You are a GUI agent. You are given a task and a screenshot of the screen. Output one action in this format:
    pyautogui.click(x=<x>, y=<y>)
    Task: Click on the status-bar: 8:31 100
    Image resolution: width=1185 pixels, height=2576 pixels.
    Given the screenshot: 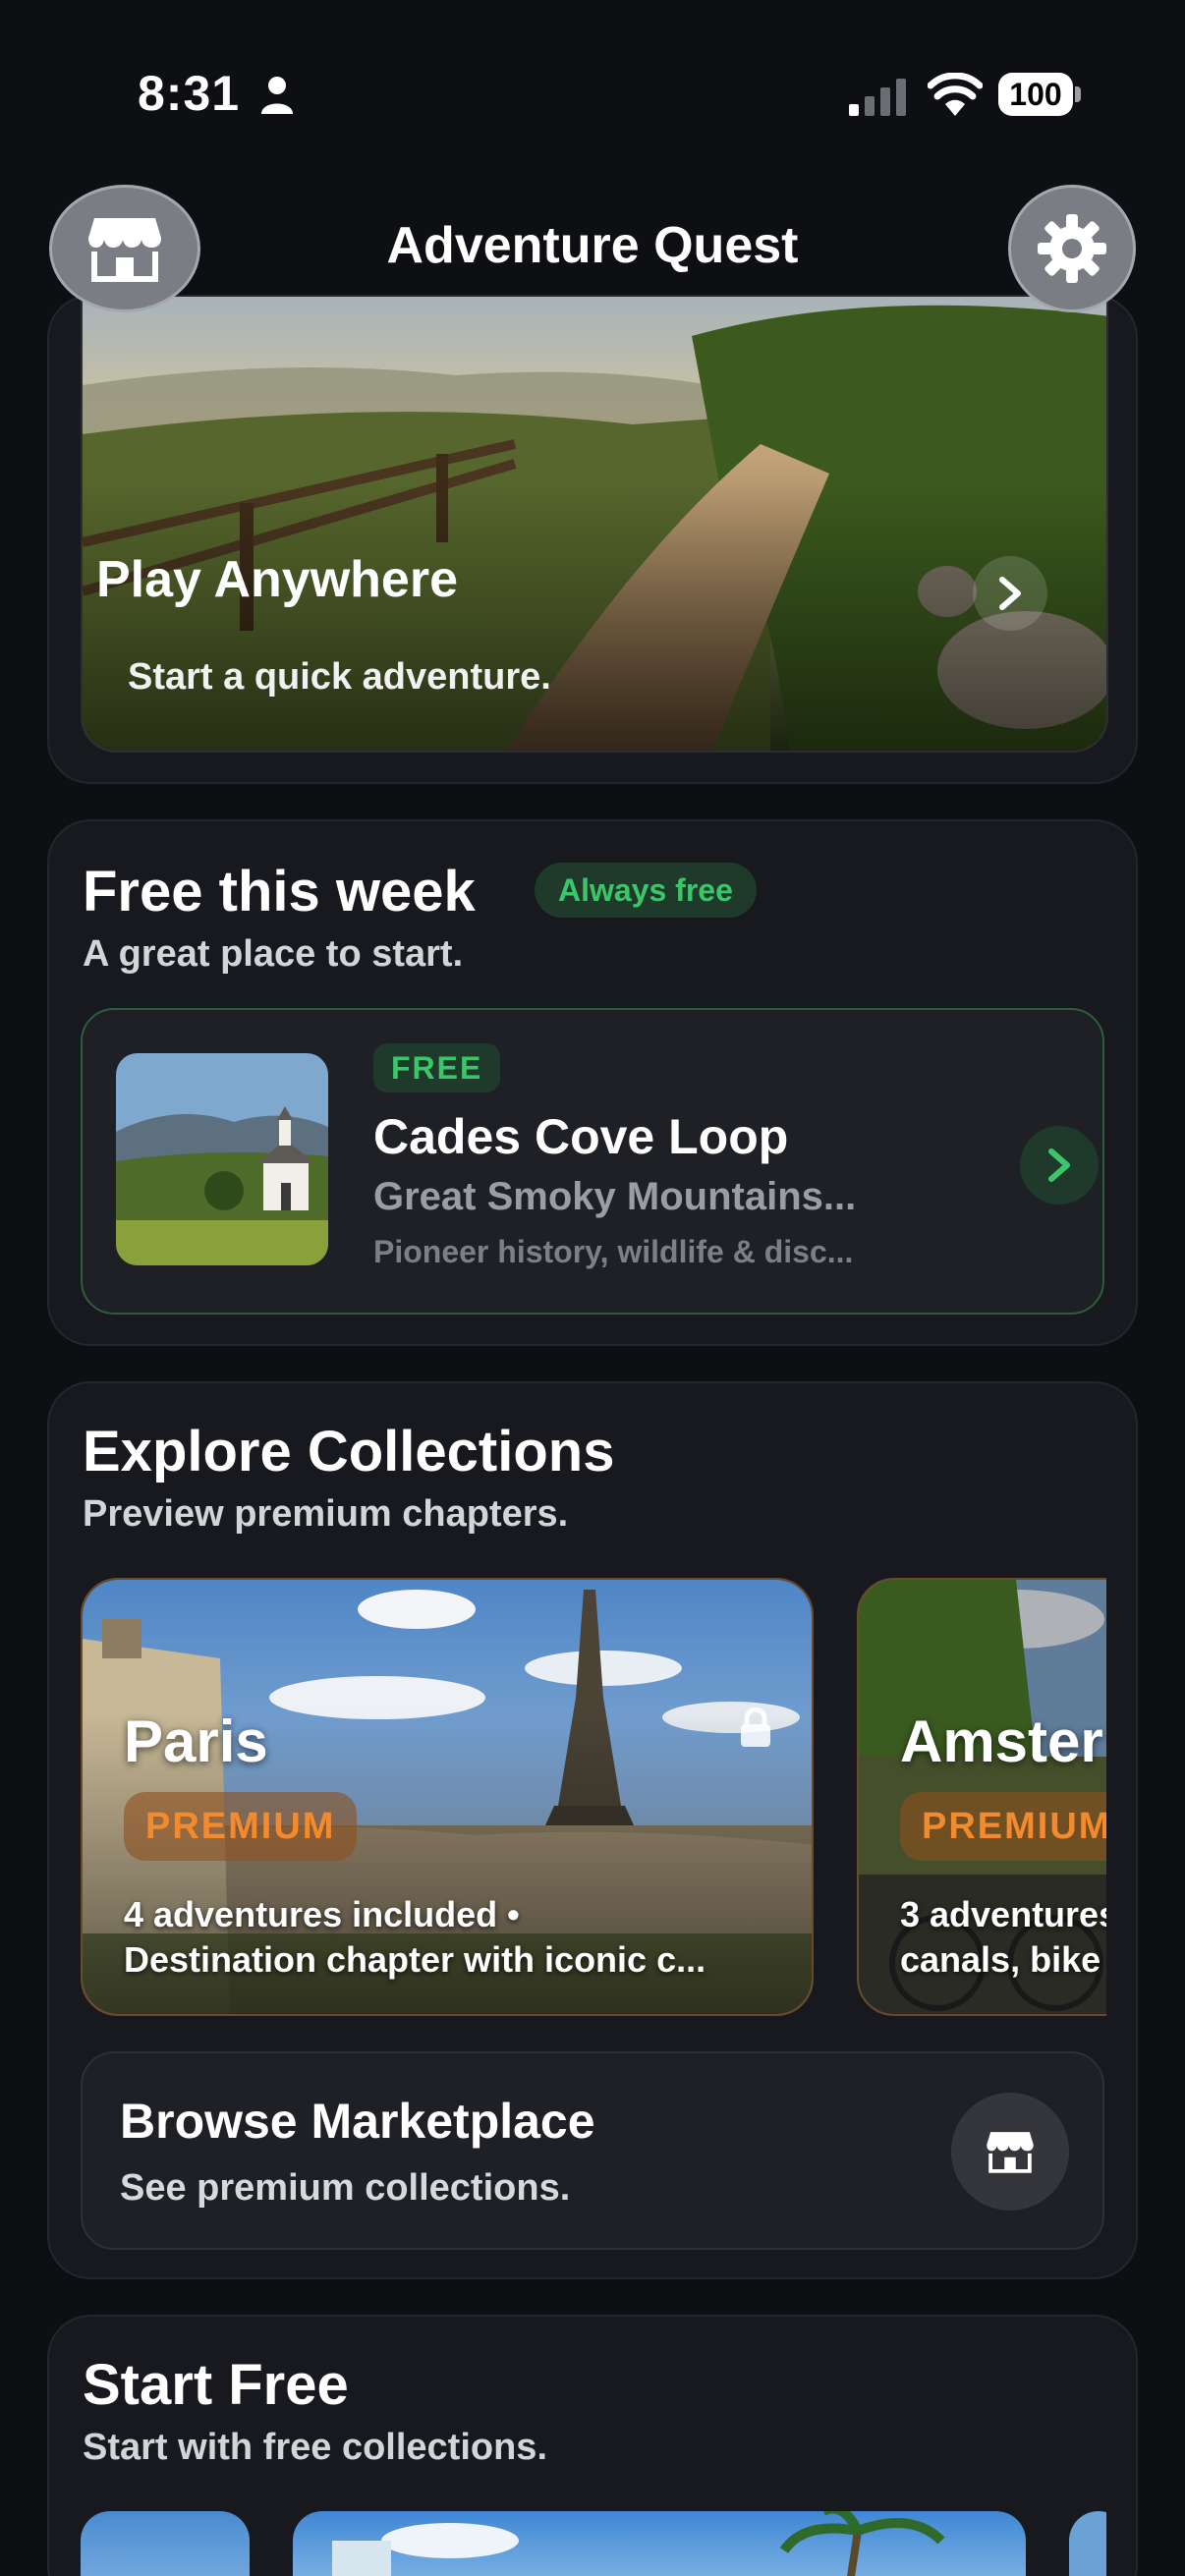 What is the action you would take?
    pyautogui.click(x=592, y=93)
    